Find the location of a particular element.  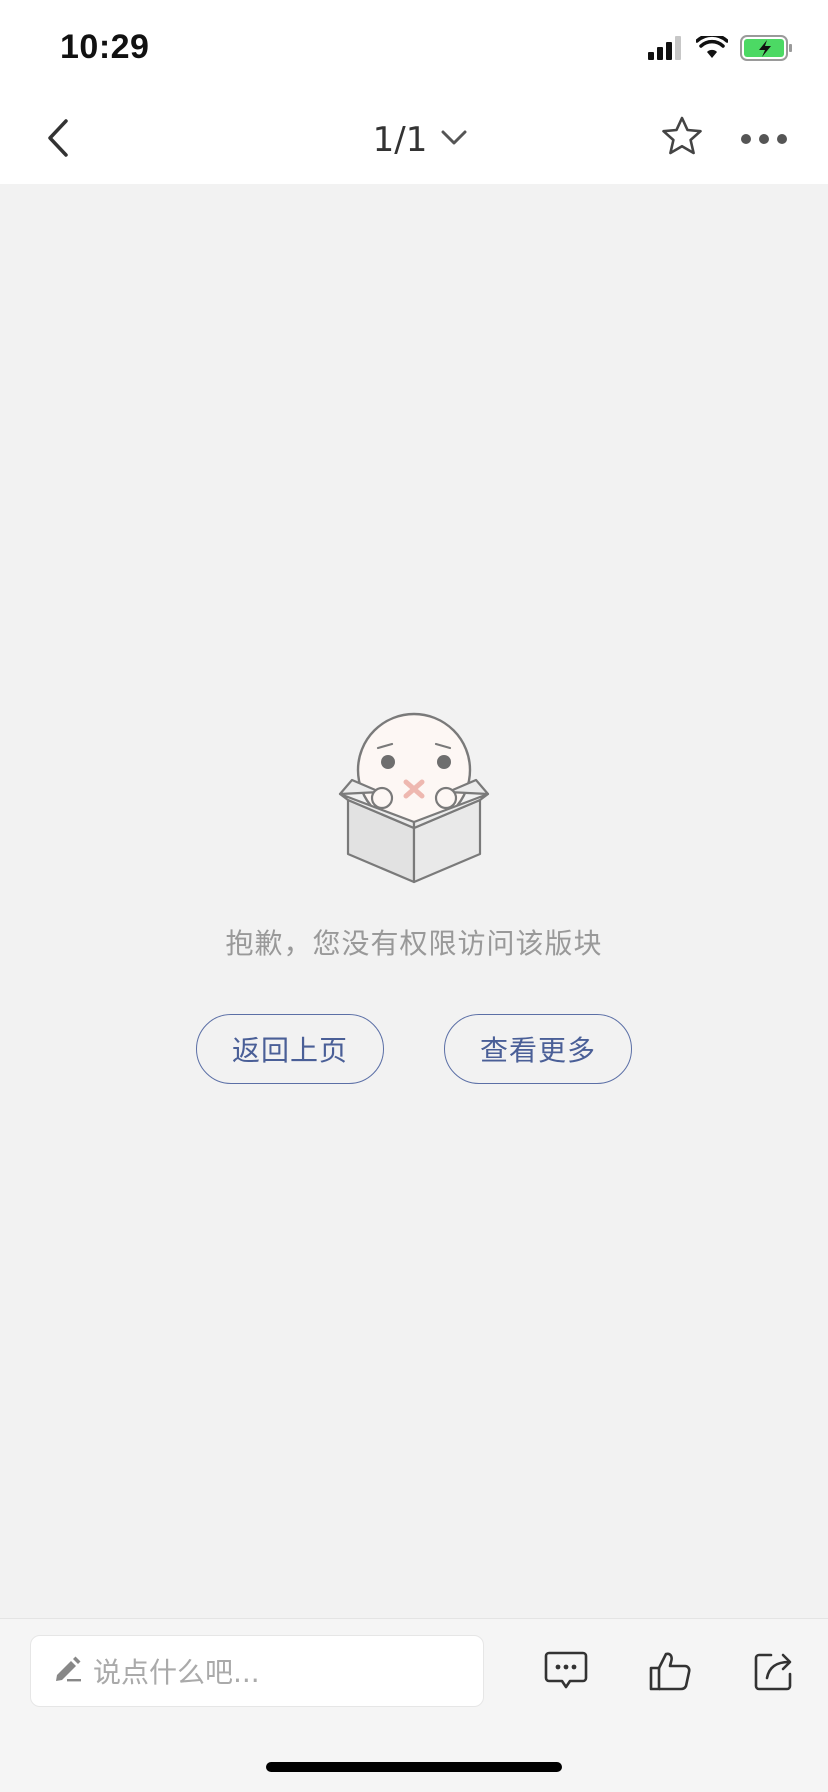

thumbs-up-icon is located at coordinates (670, 1673).